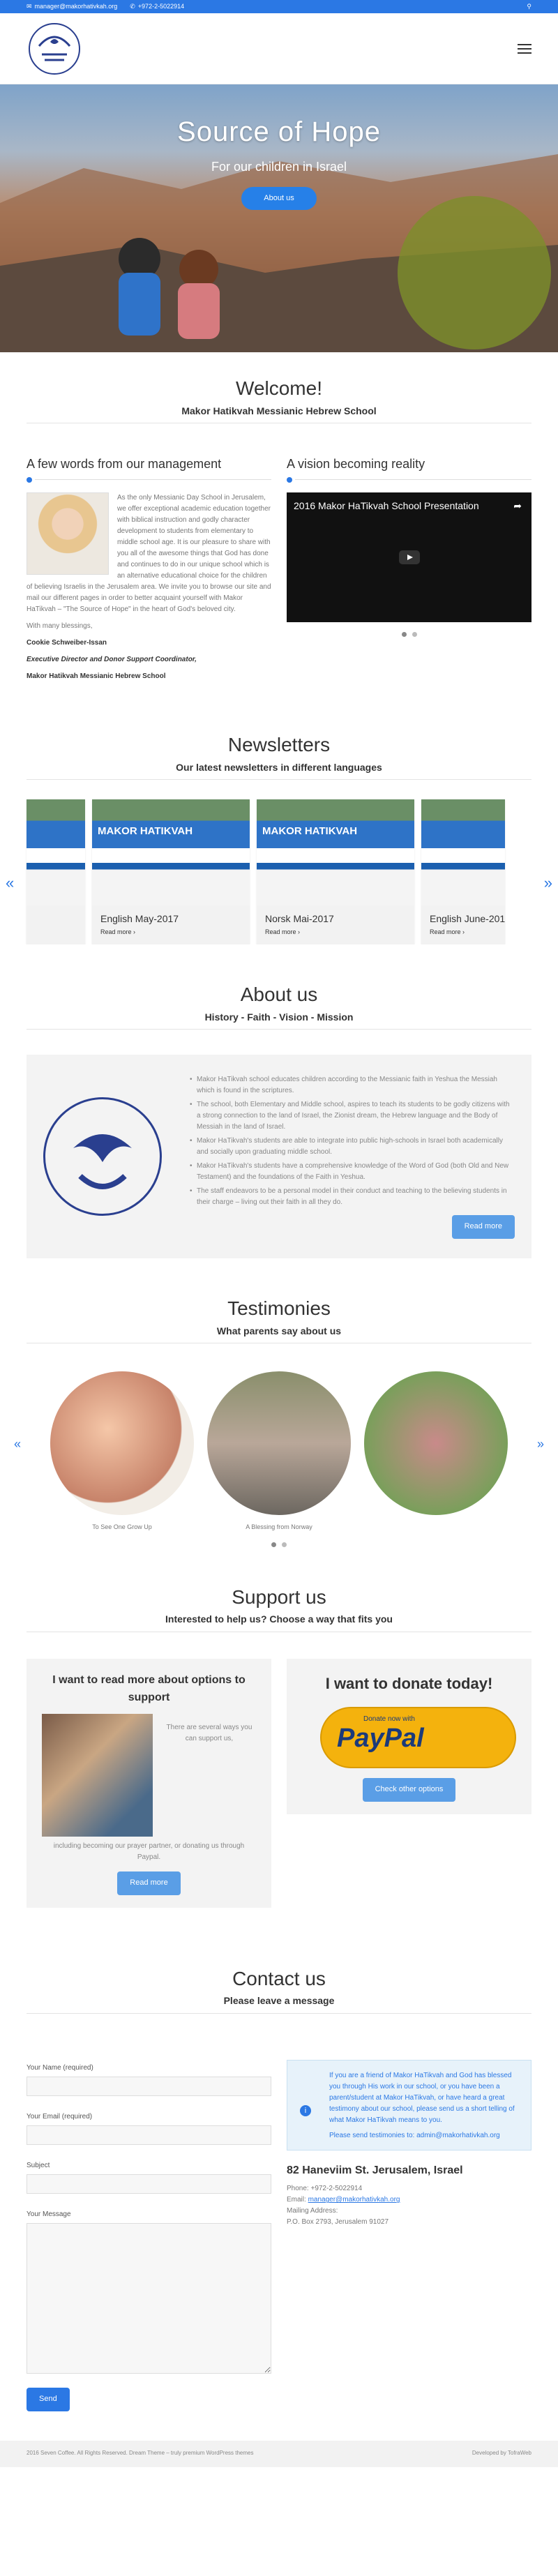 Image resolution: width=558 pixels, height=2576 pixels. What do you see at coordinates (48, 2399) in the screenshot?
I see `send-button: Send` at bounding box center [48, 2399].